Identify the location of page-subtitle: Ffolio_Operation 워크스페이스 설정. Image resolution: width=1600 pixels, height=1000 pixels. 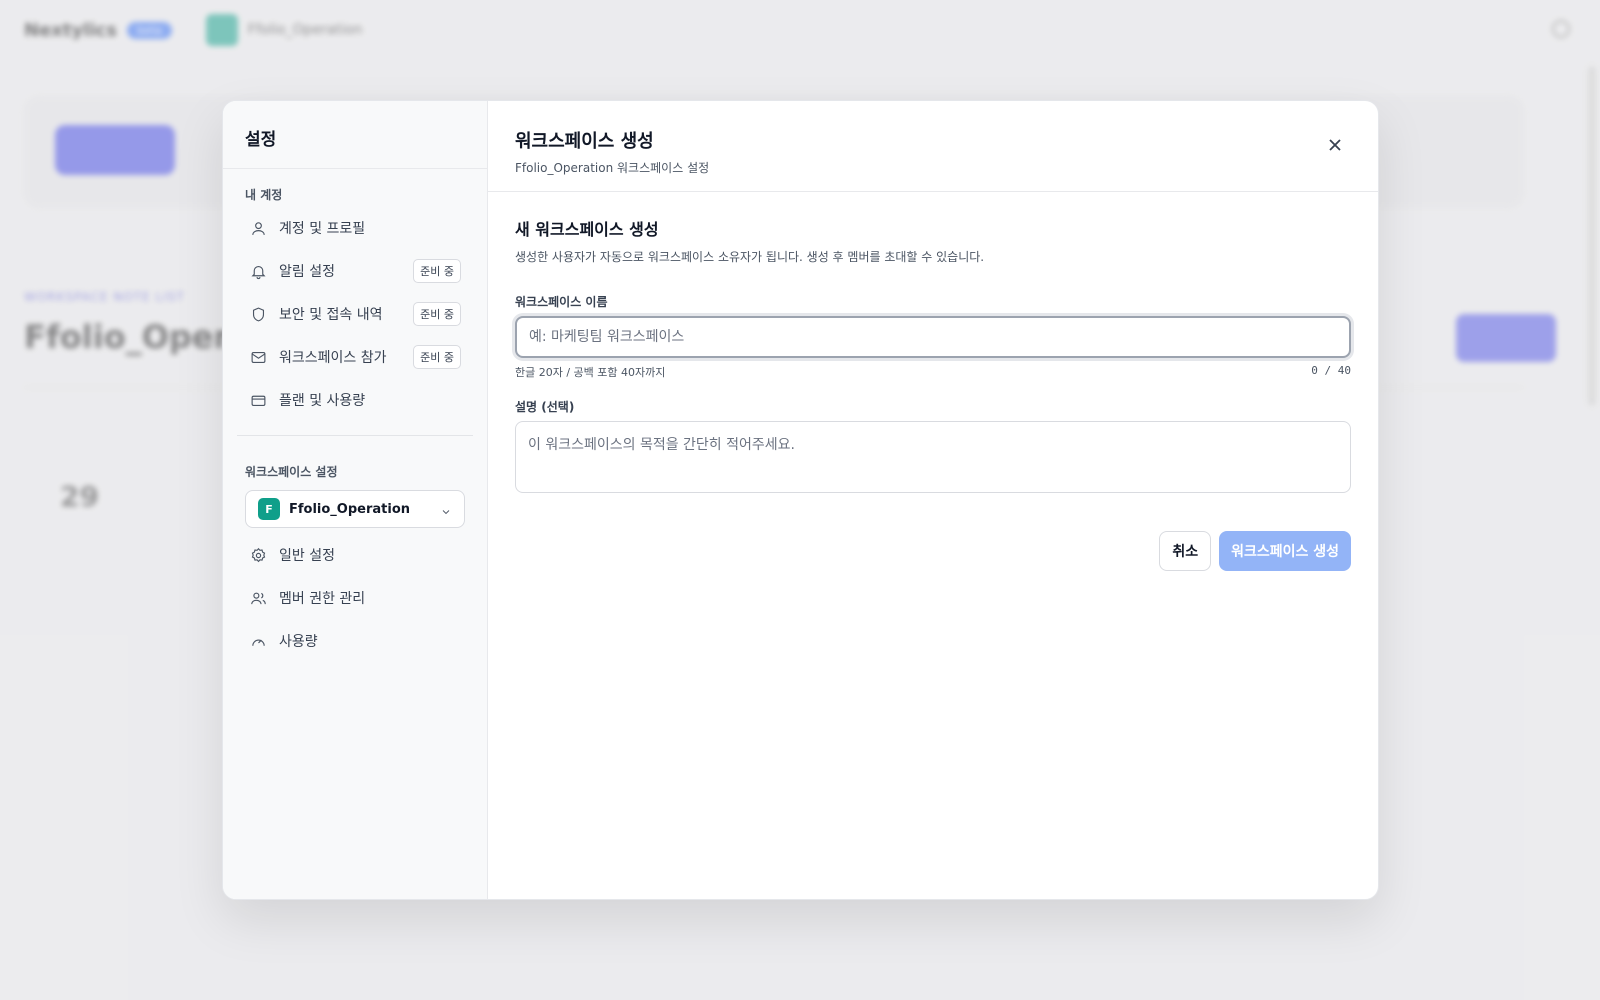
(612, 168).